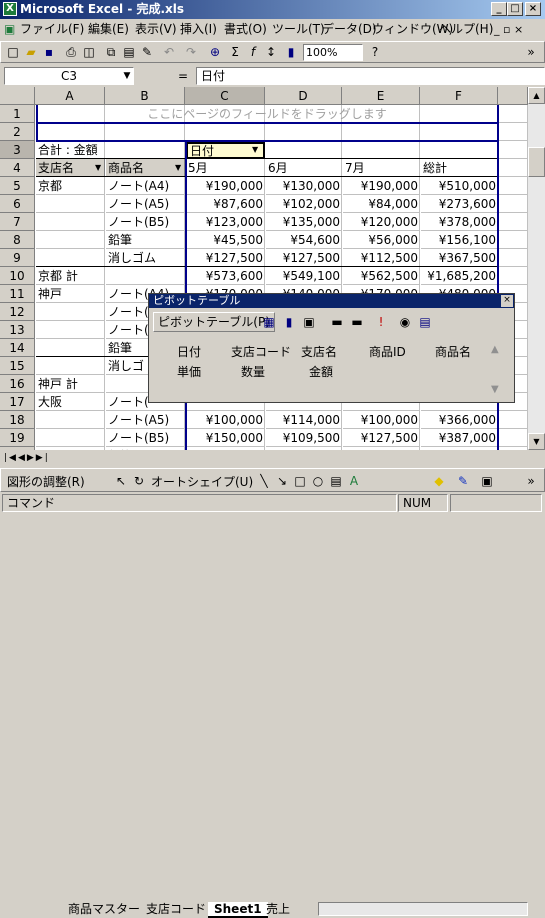  Describe the element at coordinates (271, 52) in the screenshot. I see `sort-icon: ↕` at that location.